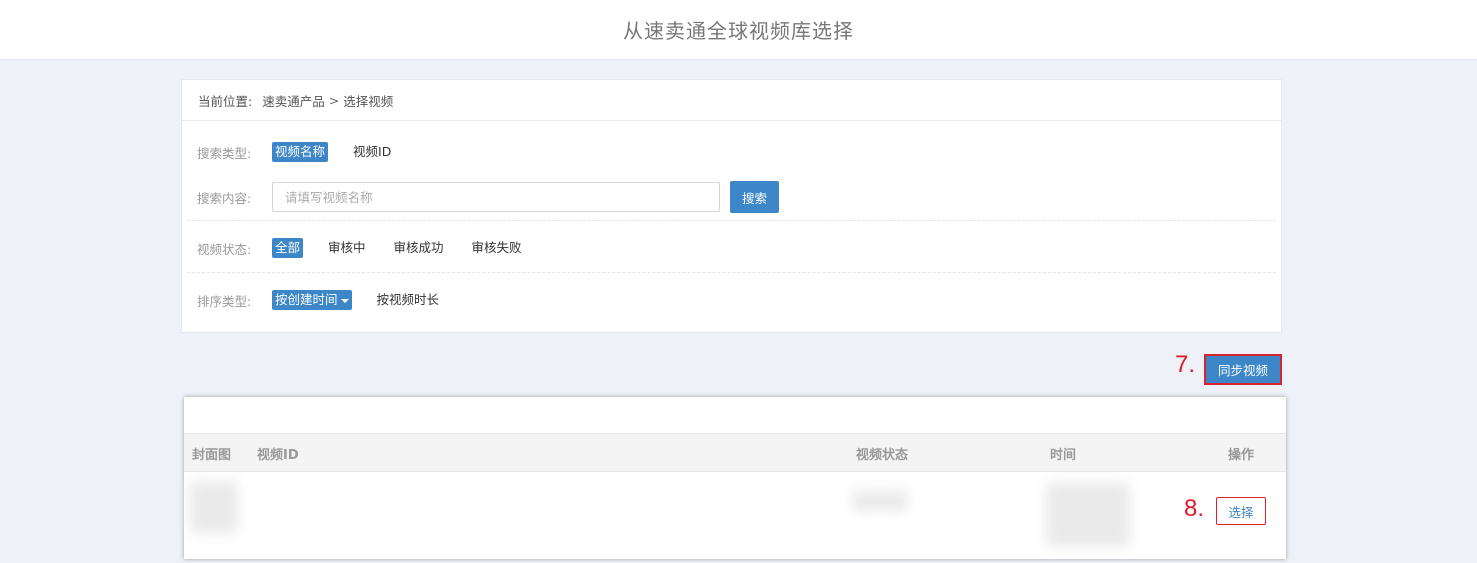 Image resolution: width=1477 pixels, height=563 pixels. I want to click on search-type-option-id: 视频ID, so click(372, 152).